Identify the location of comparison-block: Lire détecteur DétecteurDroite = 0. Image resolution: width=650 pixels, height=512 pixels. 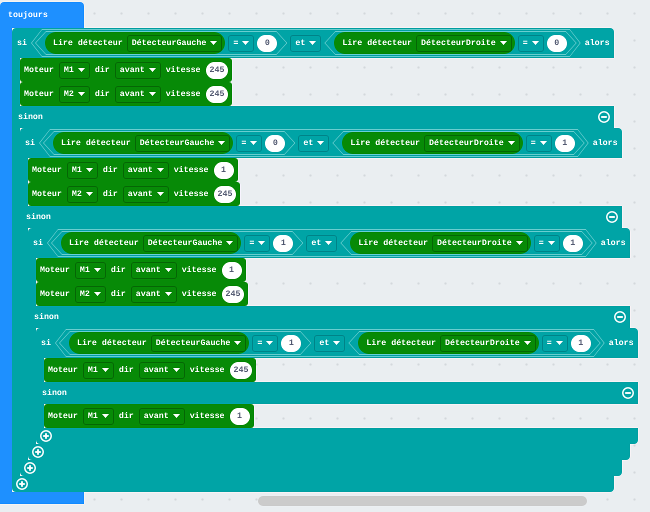
(450, 43).